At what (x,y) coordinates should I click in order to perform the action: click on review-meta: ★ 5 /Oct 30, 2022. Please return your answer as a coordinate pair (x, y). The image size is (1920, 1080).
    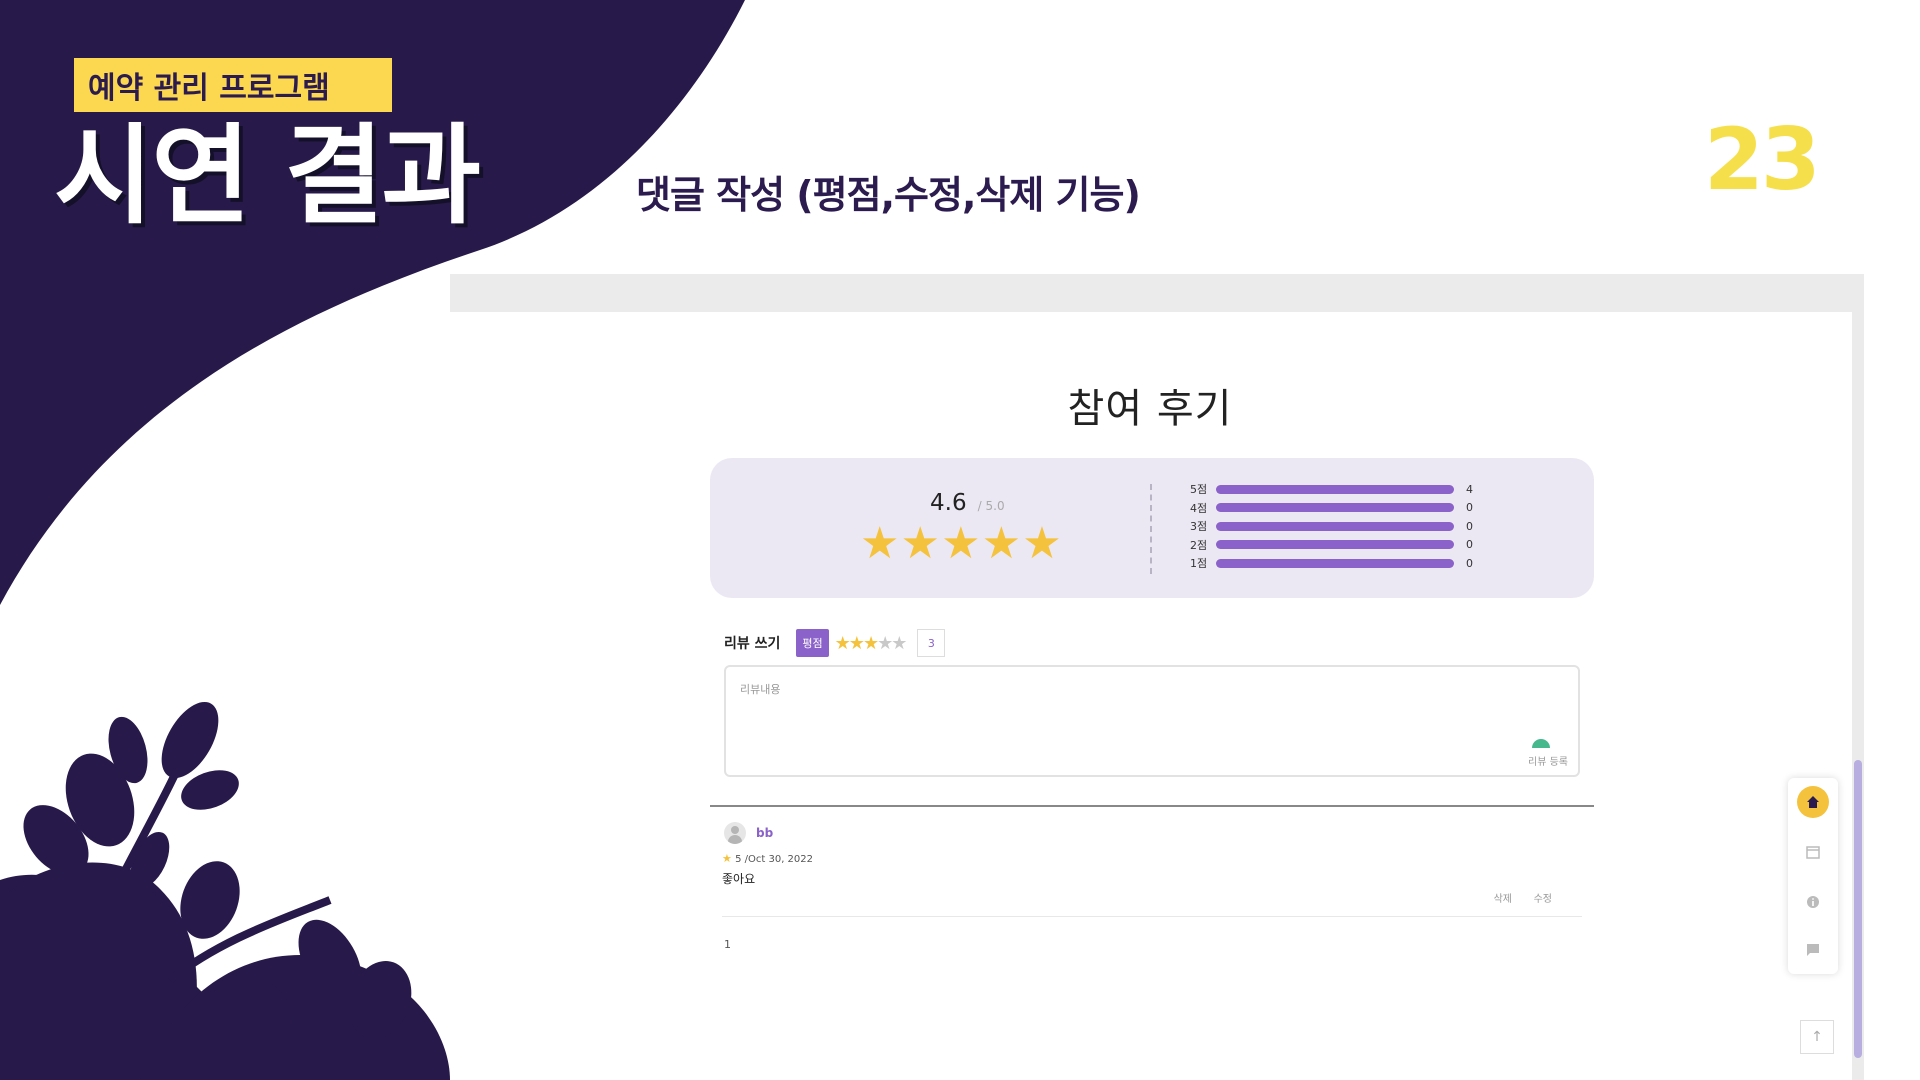
    Looking at the image, I should click on (767, 858).